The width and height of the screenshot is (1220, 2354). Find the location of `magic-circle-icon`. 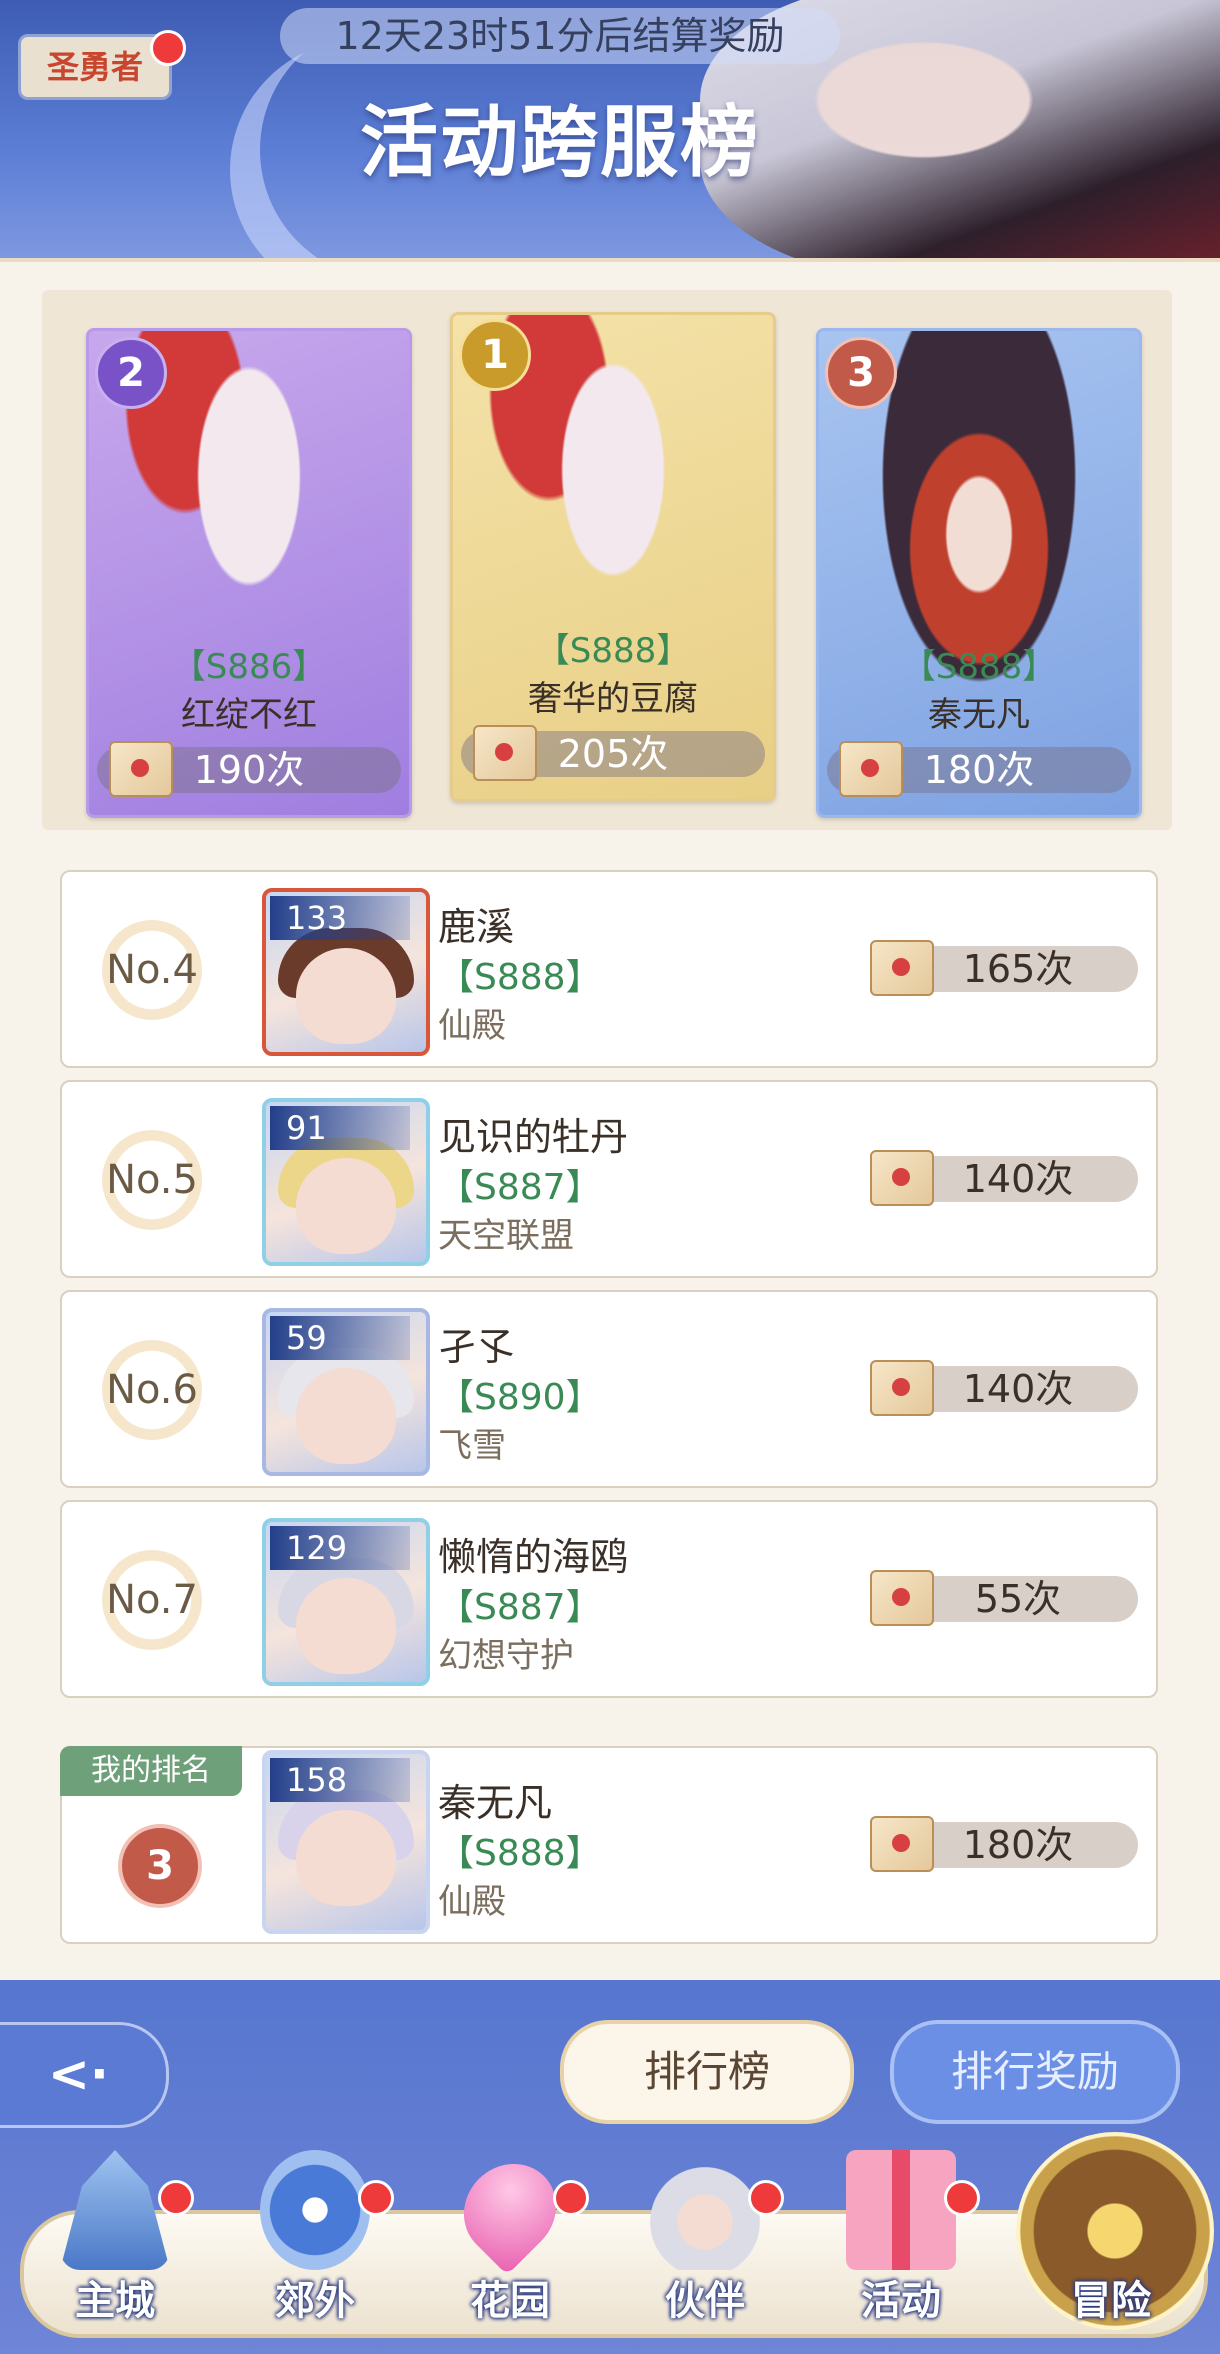

magic-circle-icon is located at coordinates (315, 2210).